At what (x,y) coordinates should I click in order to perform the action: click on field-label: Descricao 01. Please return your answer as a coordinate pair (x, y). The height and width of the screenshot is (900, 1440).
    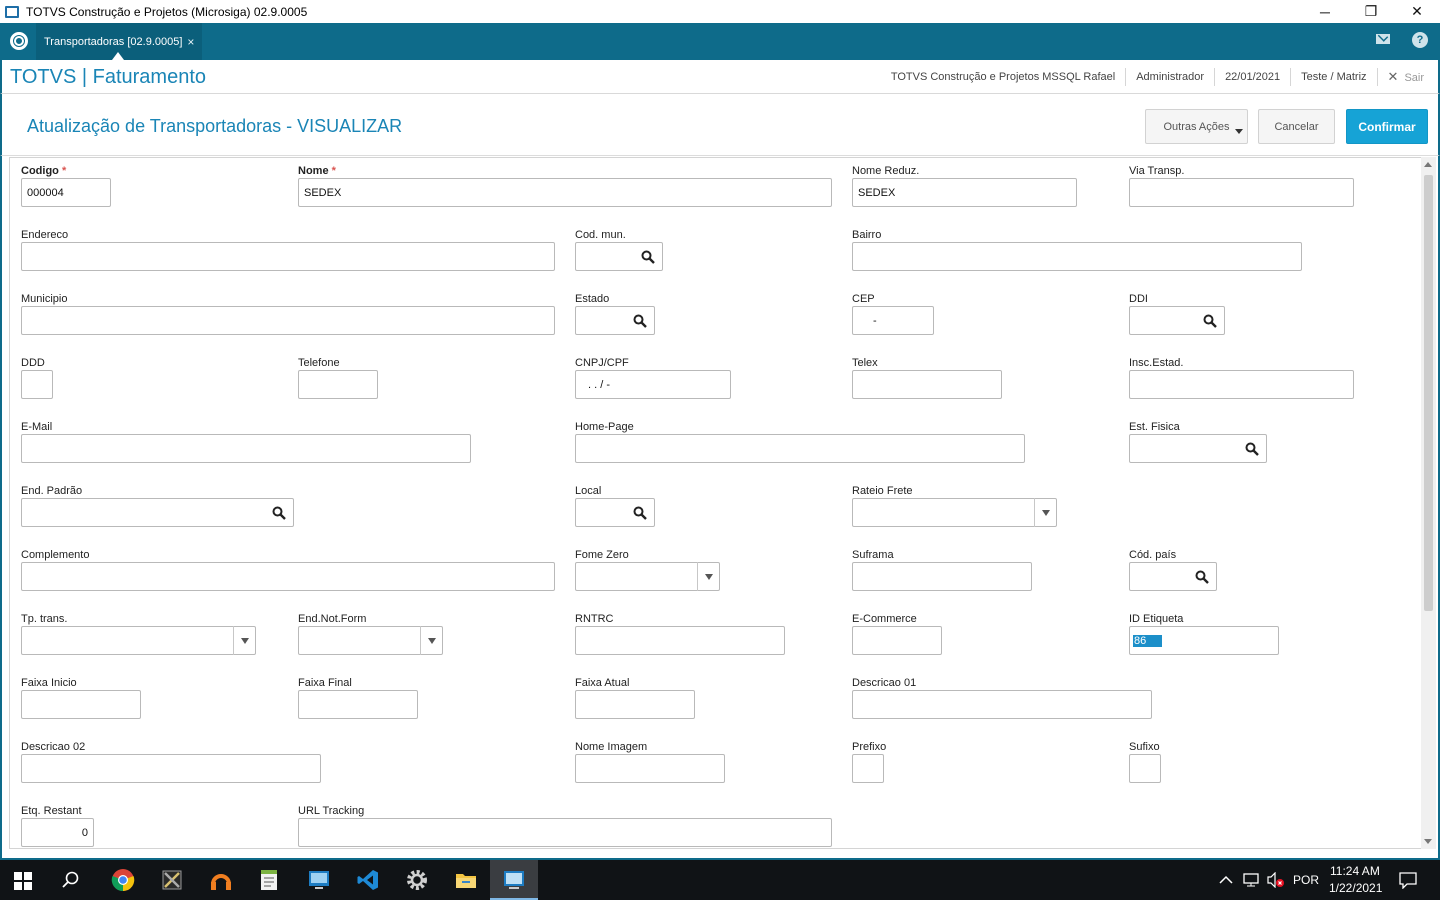
    Looking at the image, I should click on (884, 683).